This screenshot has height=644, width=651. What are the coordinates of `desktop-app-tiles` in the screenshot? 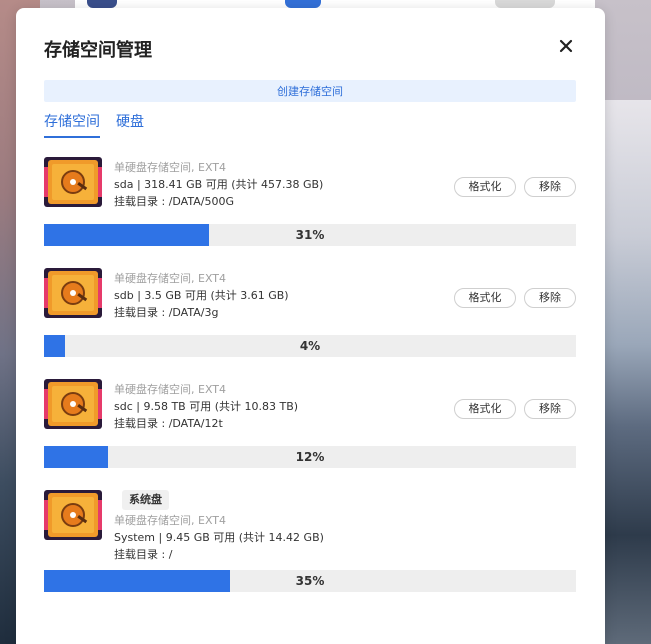 It's located at (335, 4).